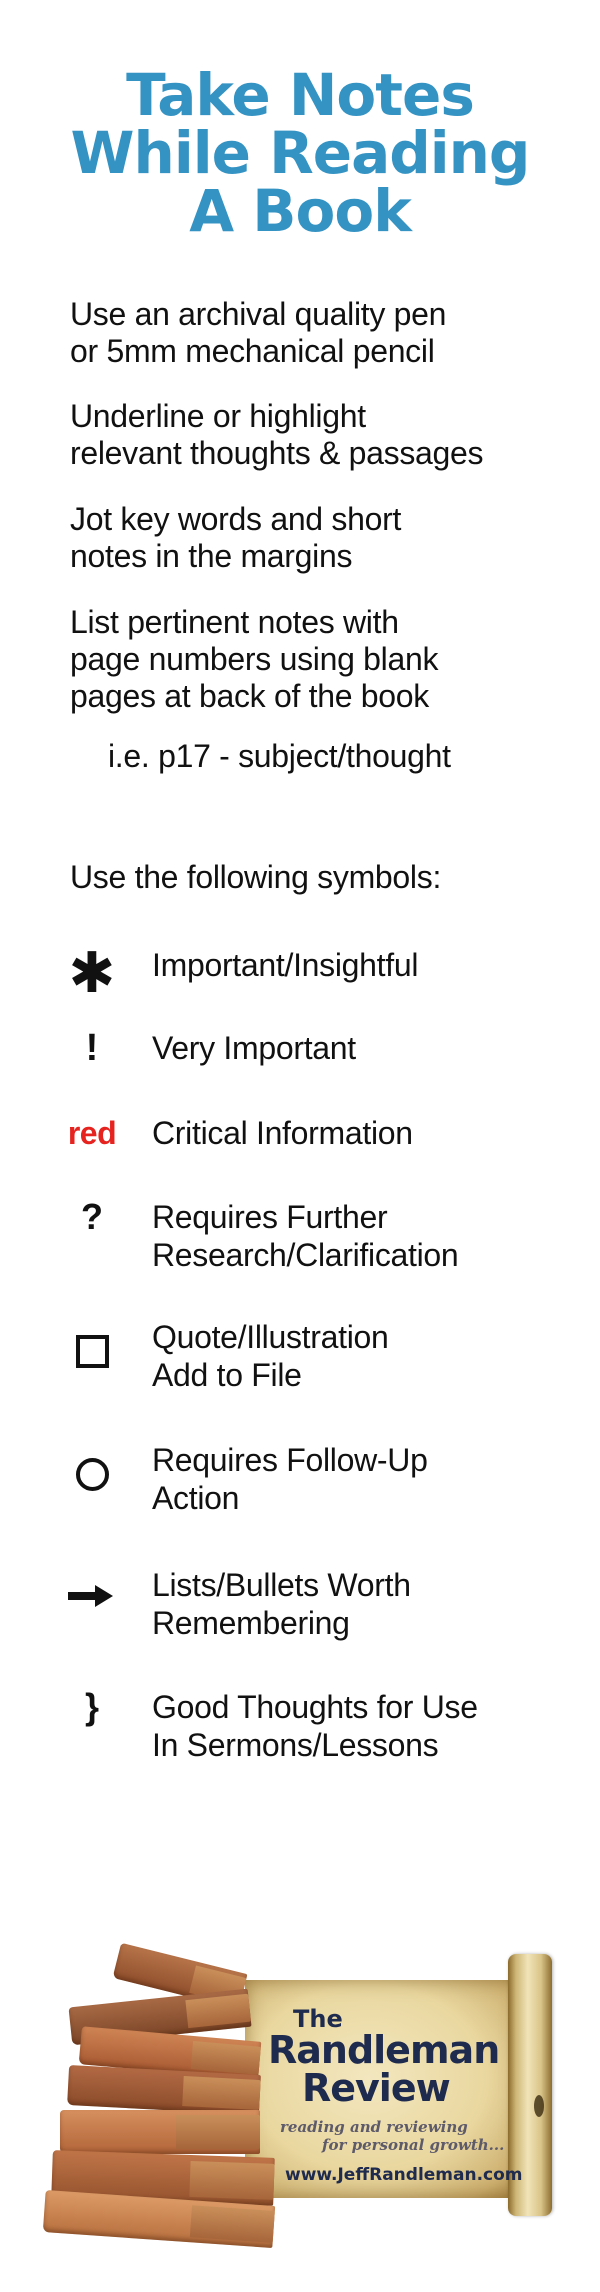  I want to click on legend-label-line: Lists/Bullets Worth, so click(281, 1585).